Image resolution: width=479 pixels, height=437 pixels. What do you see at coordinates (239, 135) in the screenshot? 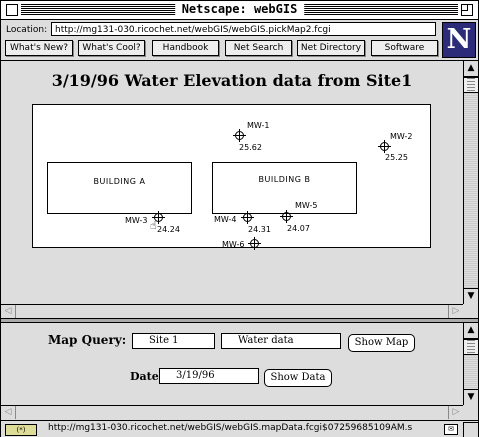
I see `well-mw1-icon` at bounding box center [239, 135].